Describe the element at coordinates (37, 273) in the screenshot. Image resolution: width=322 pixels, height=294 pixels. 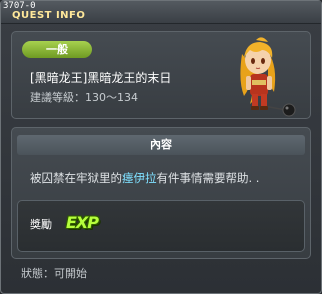
I see `status-label: 狀態：` at that location.